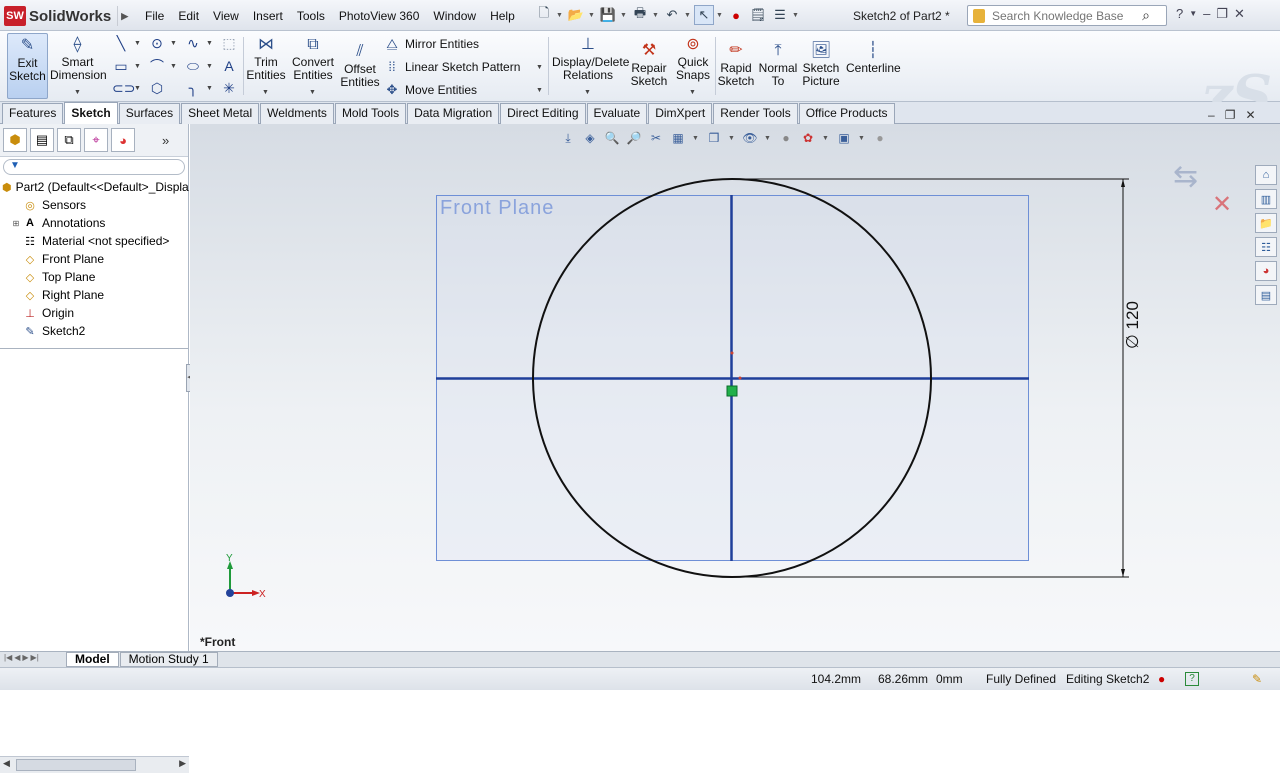  Describe the element at coordinates (778, 65) in the screenshot. I see `normal-to-button: ⤒ Normal To` at that location.